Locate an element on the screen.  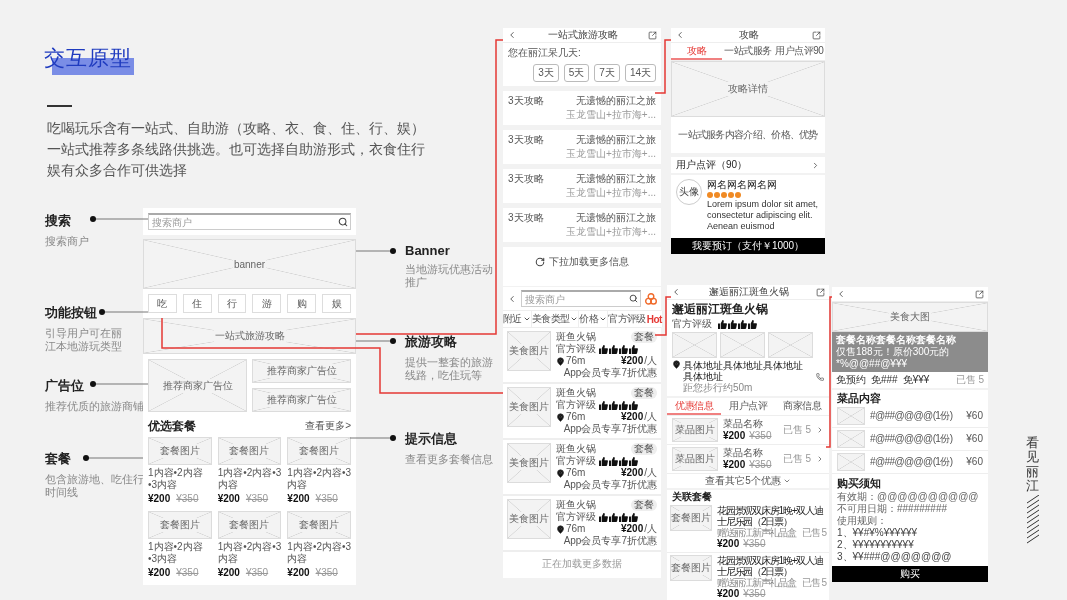
price-unit: /人 is located at coordinates (650, 361).